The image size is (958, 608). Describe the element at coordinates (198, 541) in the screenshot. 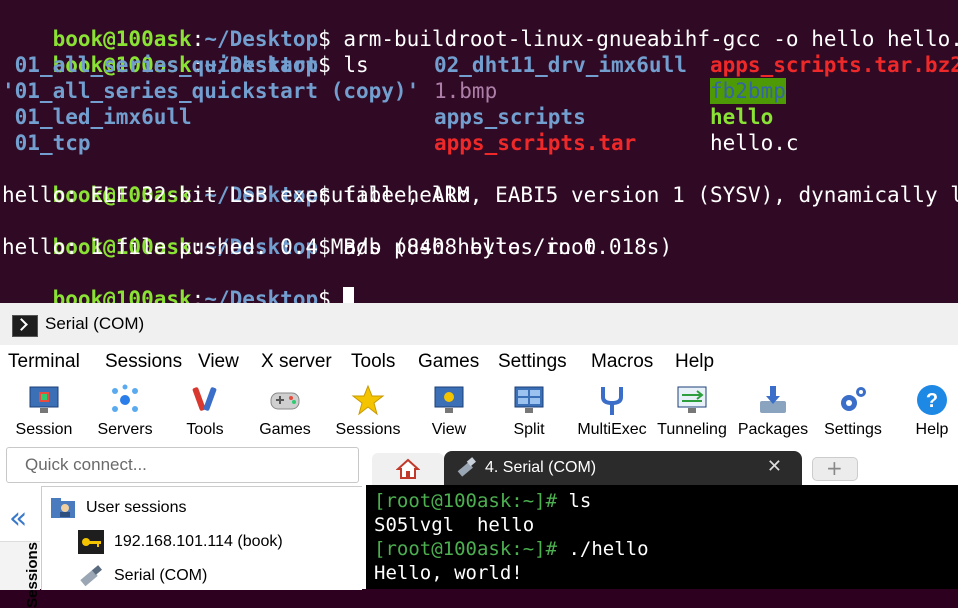

I see `tree-item-label: 192.168.101.114 (book)` at that location.